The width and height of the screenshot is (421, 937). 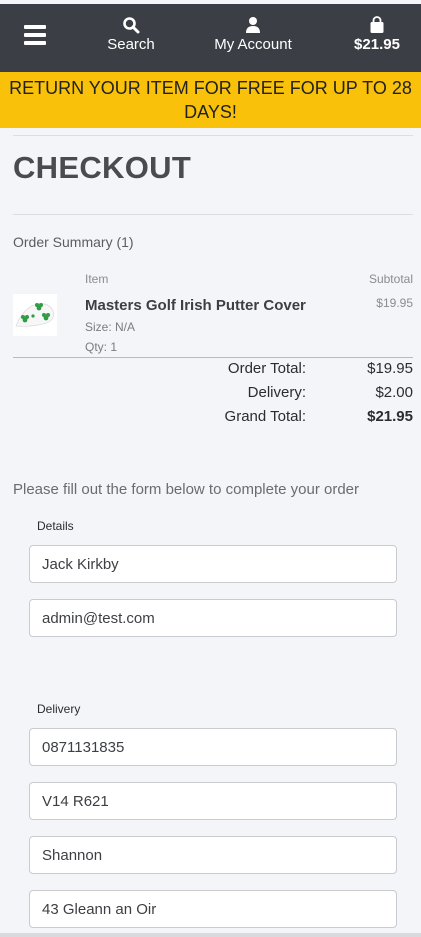 What do you see at coordinates (110, 327) in the screenshot?
I see `item-size: Size: N/A` at bounding box center [110, 327].